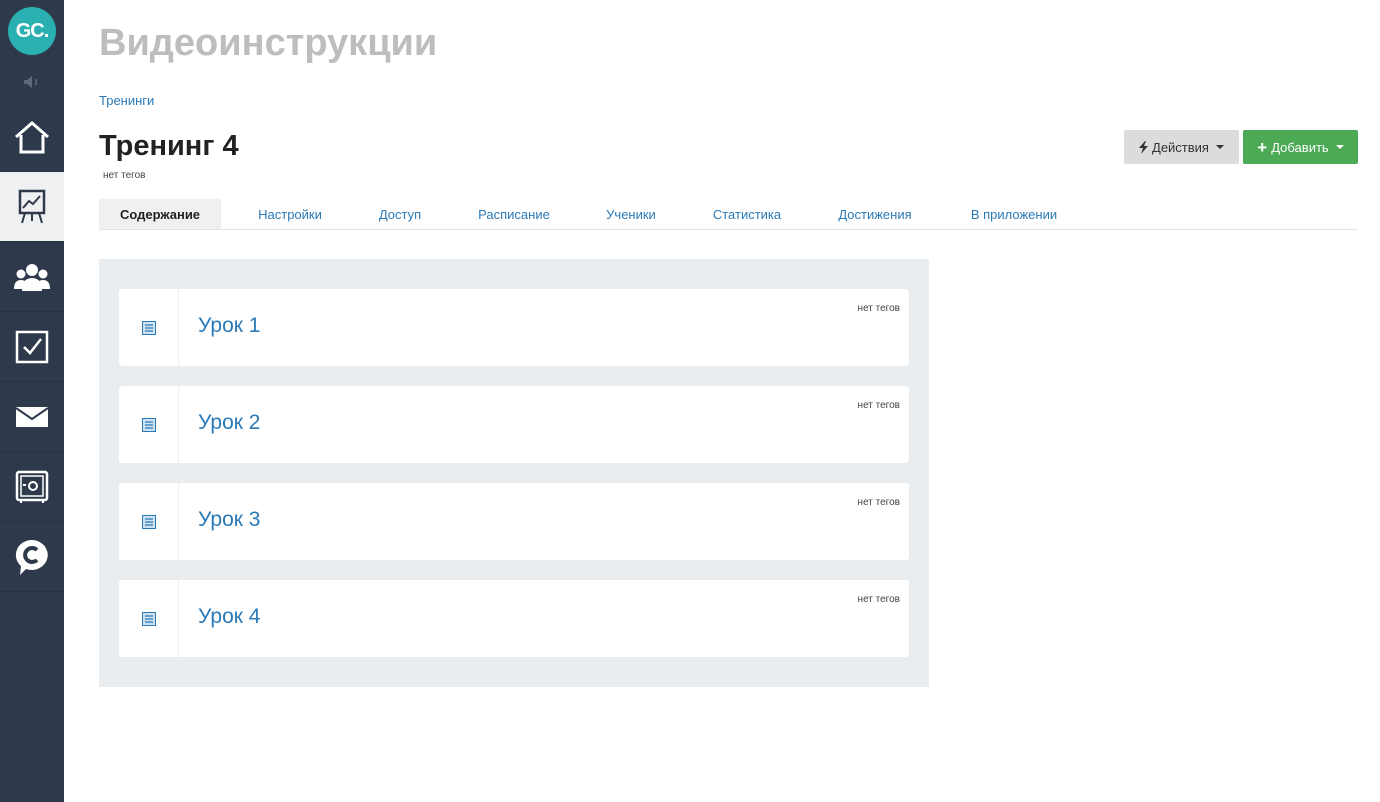 Image resolution: width=1380 pixels, height=802 pixels. I want to click on add-button-label: Добавить, so click(1300, 147).